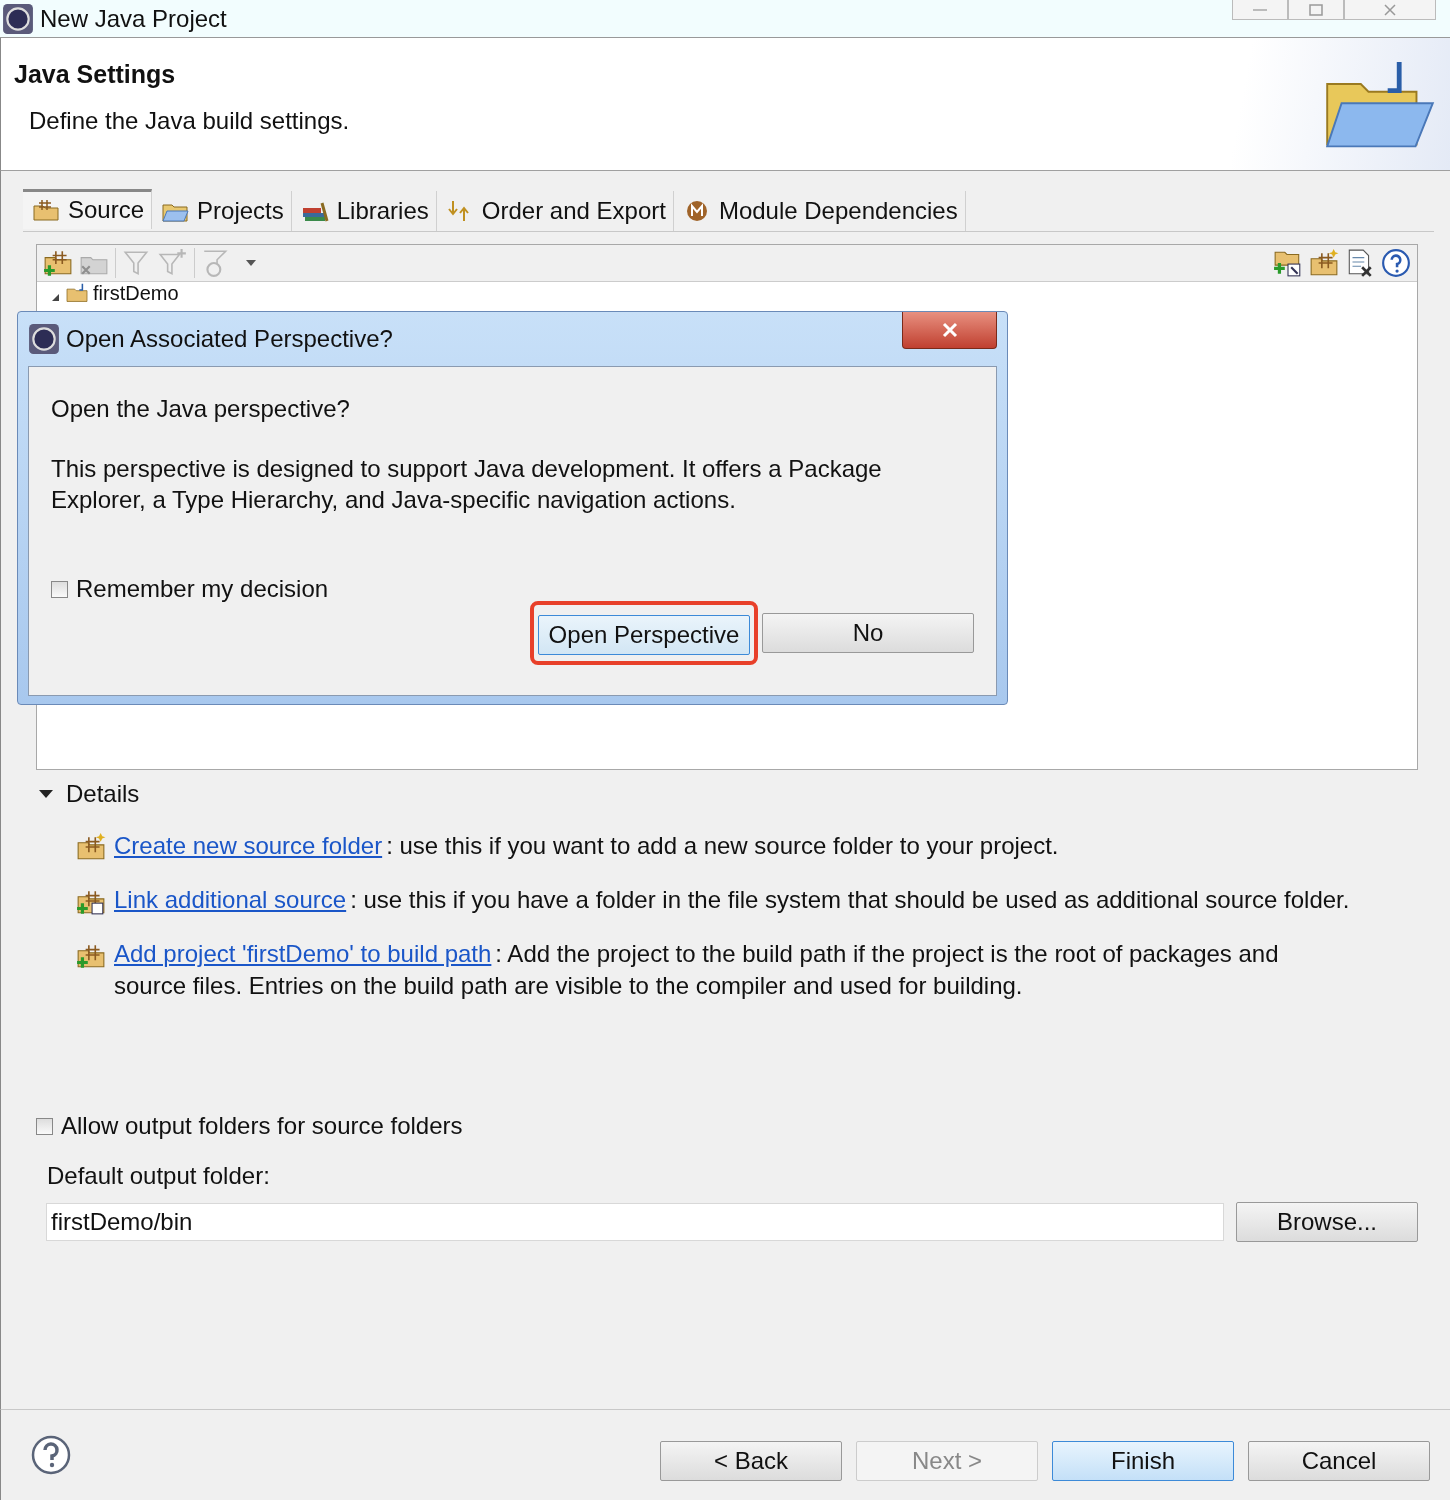 The image size is (1450, 1500). Describe the element at coordinates (95, 74) in the screenshot. I see `page-title: Java Settings` at that location.